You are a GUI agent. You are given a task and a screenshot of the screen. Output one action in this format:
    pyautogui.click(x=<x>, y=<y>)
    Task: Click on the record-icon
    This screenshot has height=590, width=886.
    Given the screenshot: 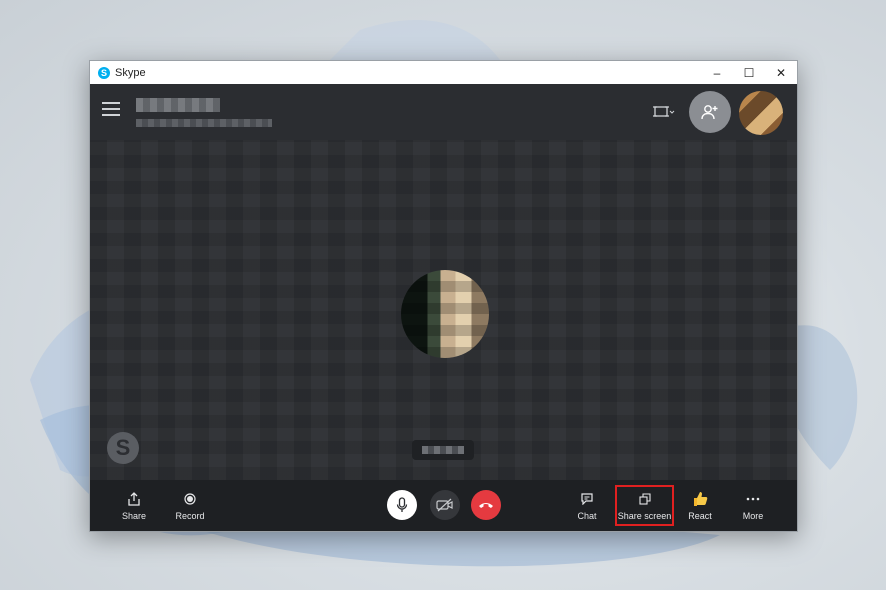 What is the action you would take?
    pyautogui.click(x=190, y=499)
    